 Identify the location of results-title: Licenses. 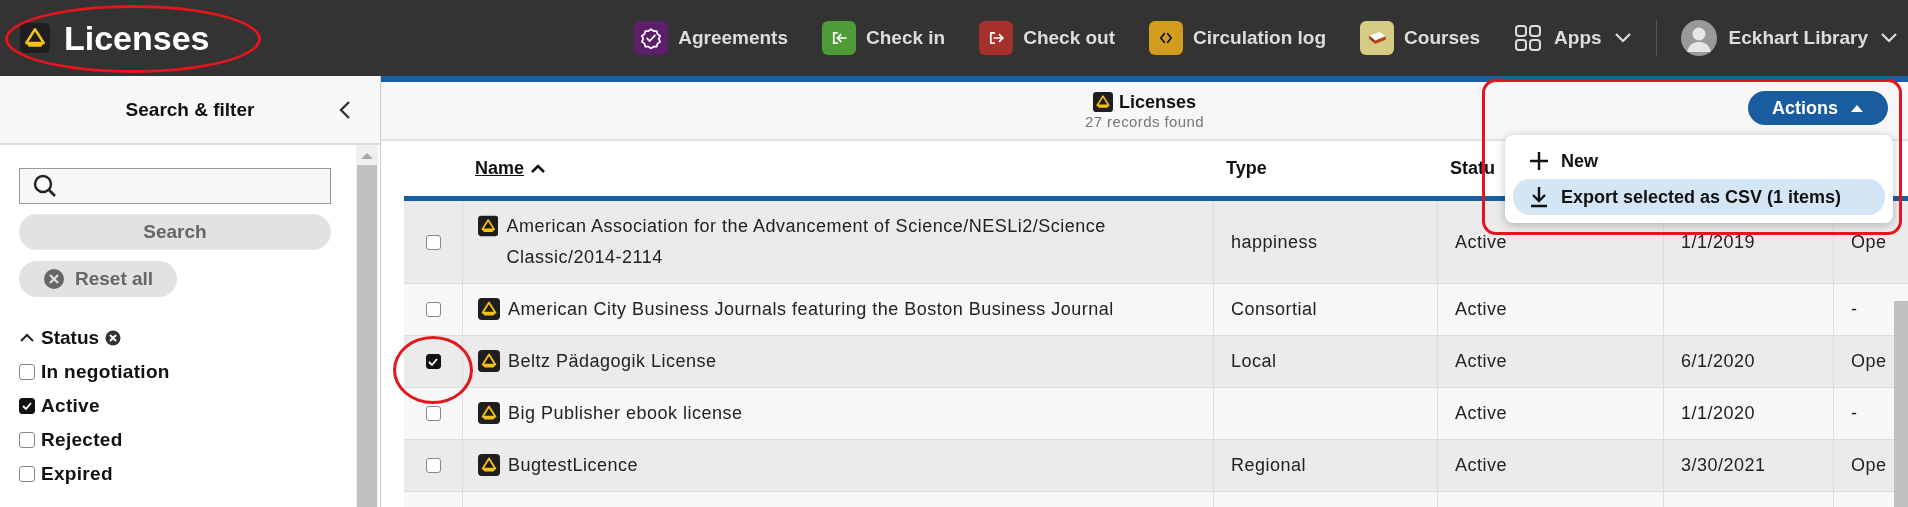
(1157, 102).